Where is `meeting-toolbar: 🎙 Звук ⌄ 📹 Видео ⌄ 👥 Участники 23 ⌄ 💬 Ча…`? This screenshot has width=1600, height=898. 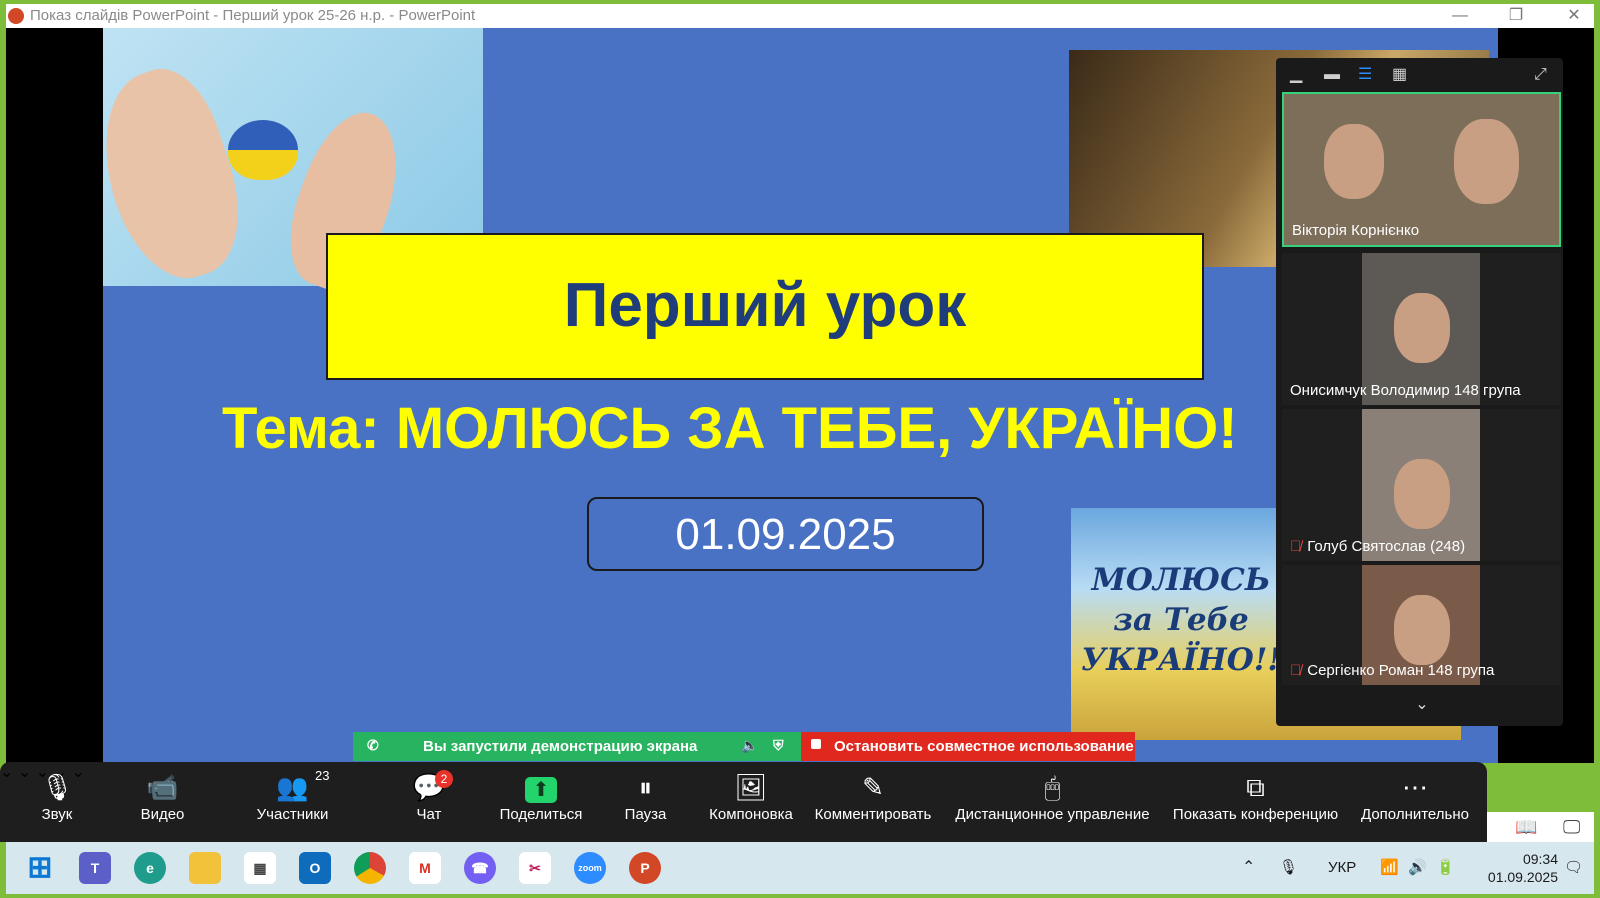
meeting-toolbar: 🎙 Звук ⌄ 📹 Видео ⌄ 👥 Участники 23 ⌄ 💬 Ча… is located at coordinates (743, 802).